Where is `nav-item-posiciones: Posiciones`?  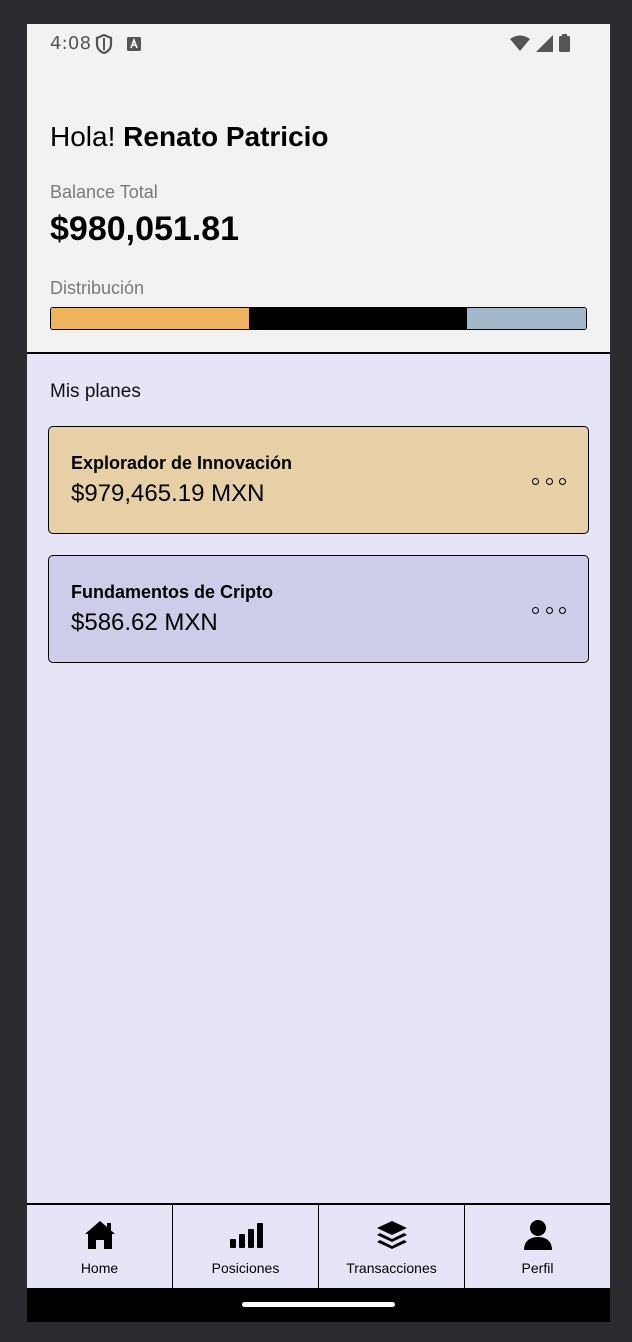 nav-item-posiciones: Posiciones is located at coordinates (246, 1246).